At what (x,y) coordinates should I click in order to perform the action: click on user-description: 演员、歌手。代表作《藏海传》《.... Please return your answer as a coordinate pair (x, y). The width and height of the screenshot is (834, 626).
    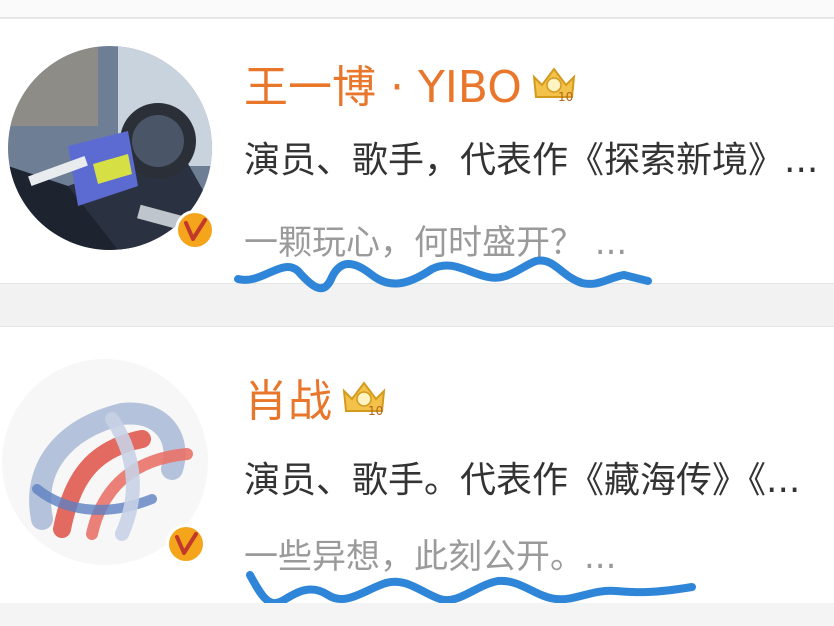
    Looking at the image, I should click on (522, 480).